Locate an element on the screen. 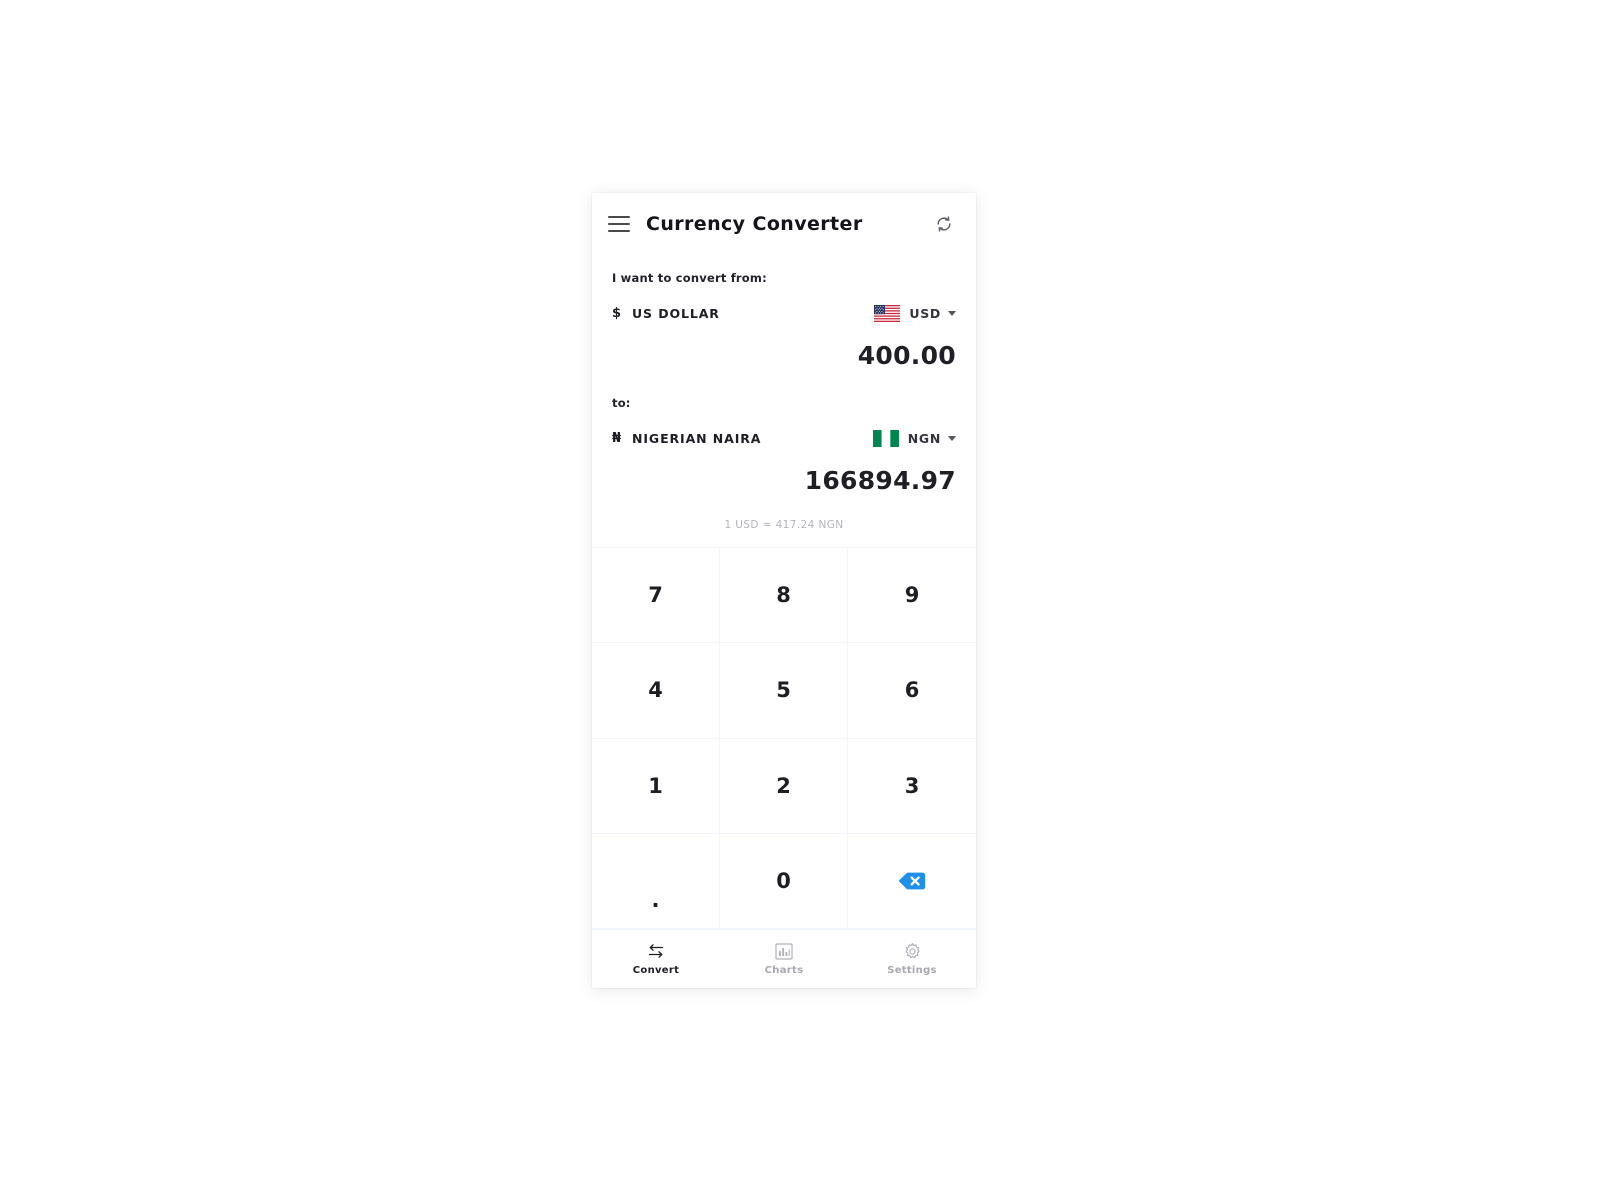  to-currency-selector: NGN is located at coordinates (914, 438).